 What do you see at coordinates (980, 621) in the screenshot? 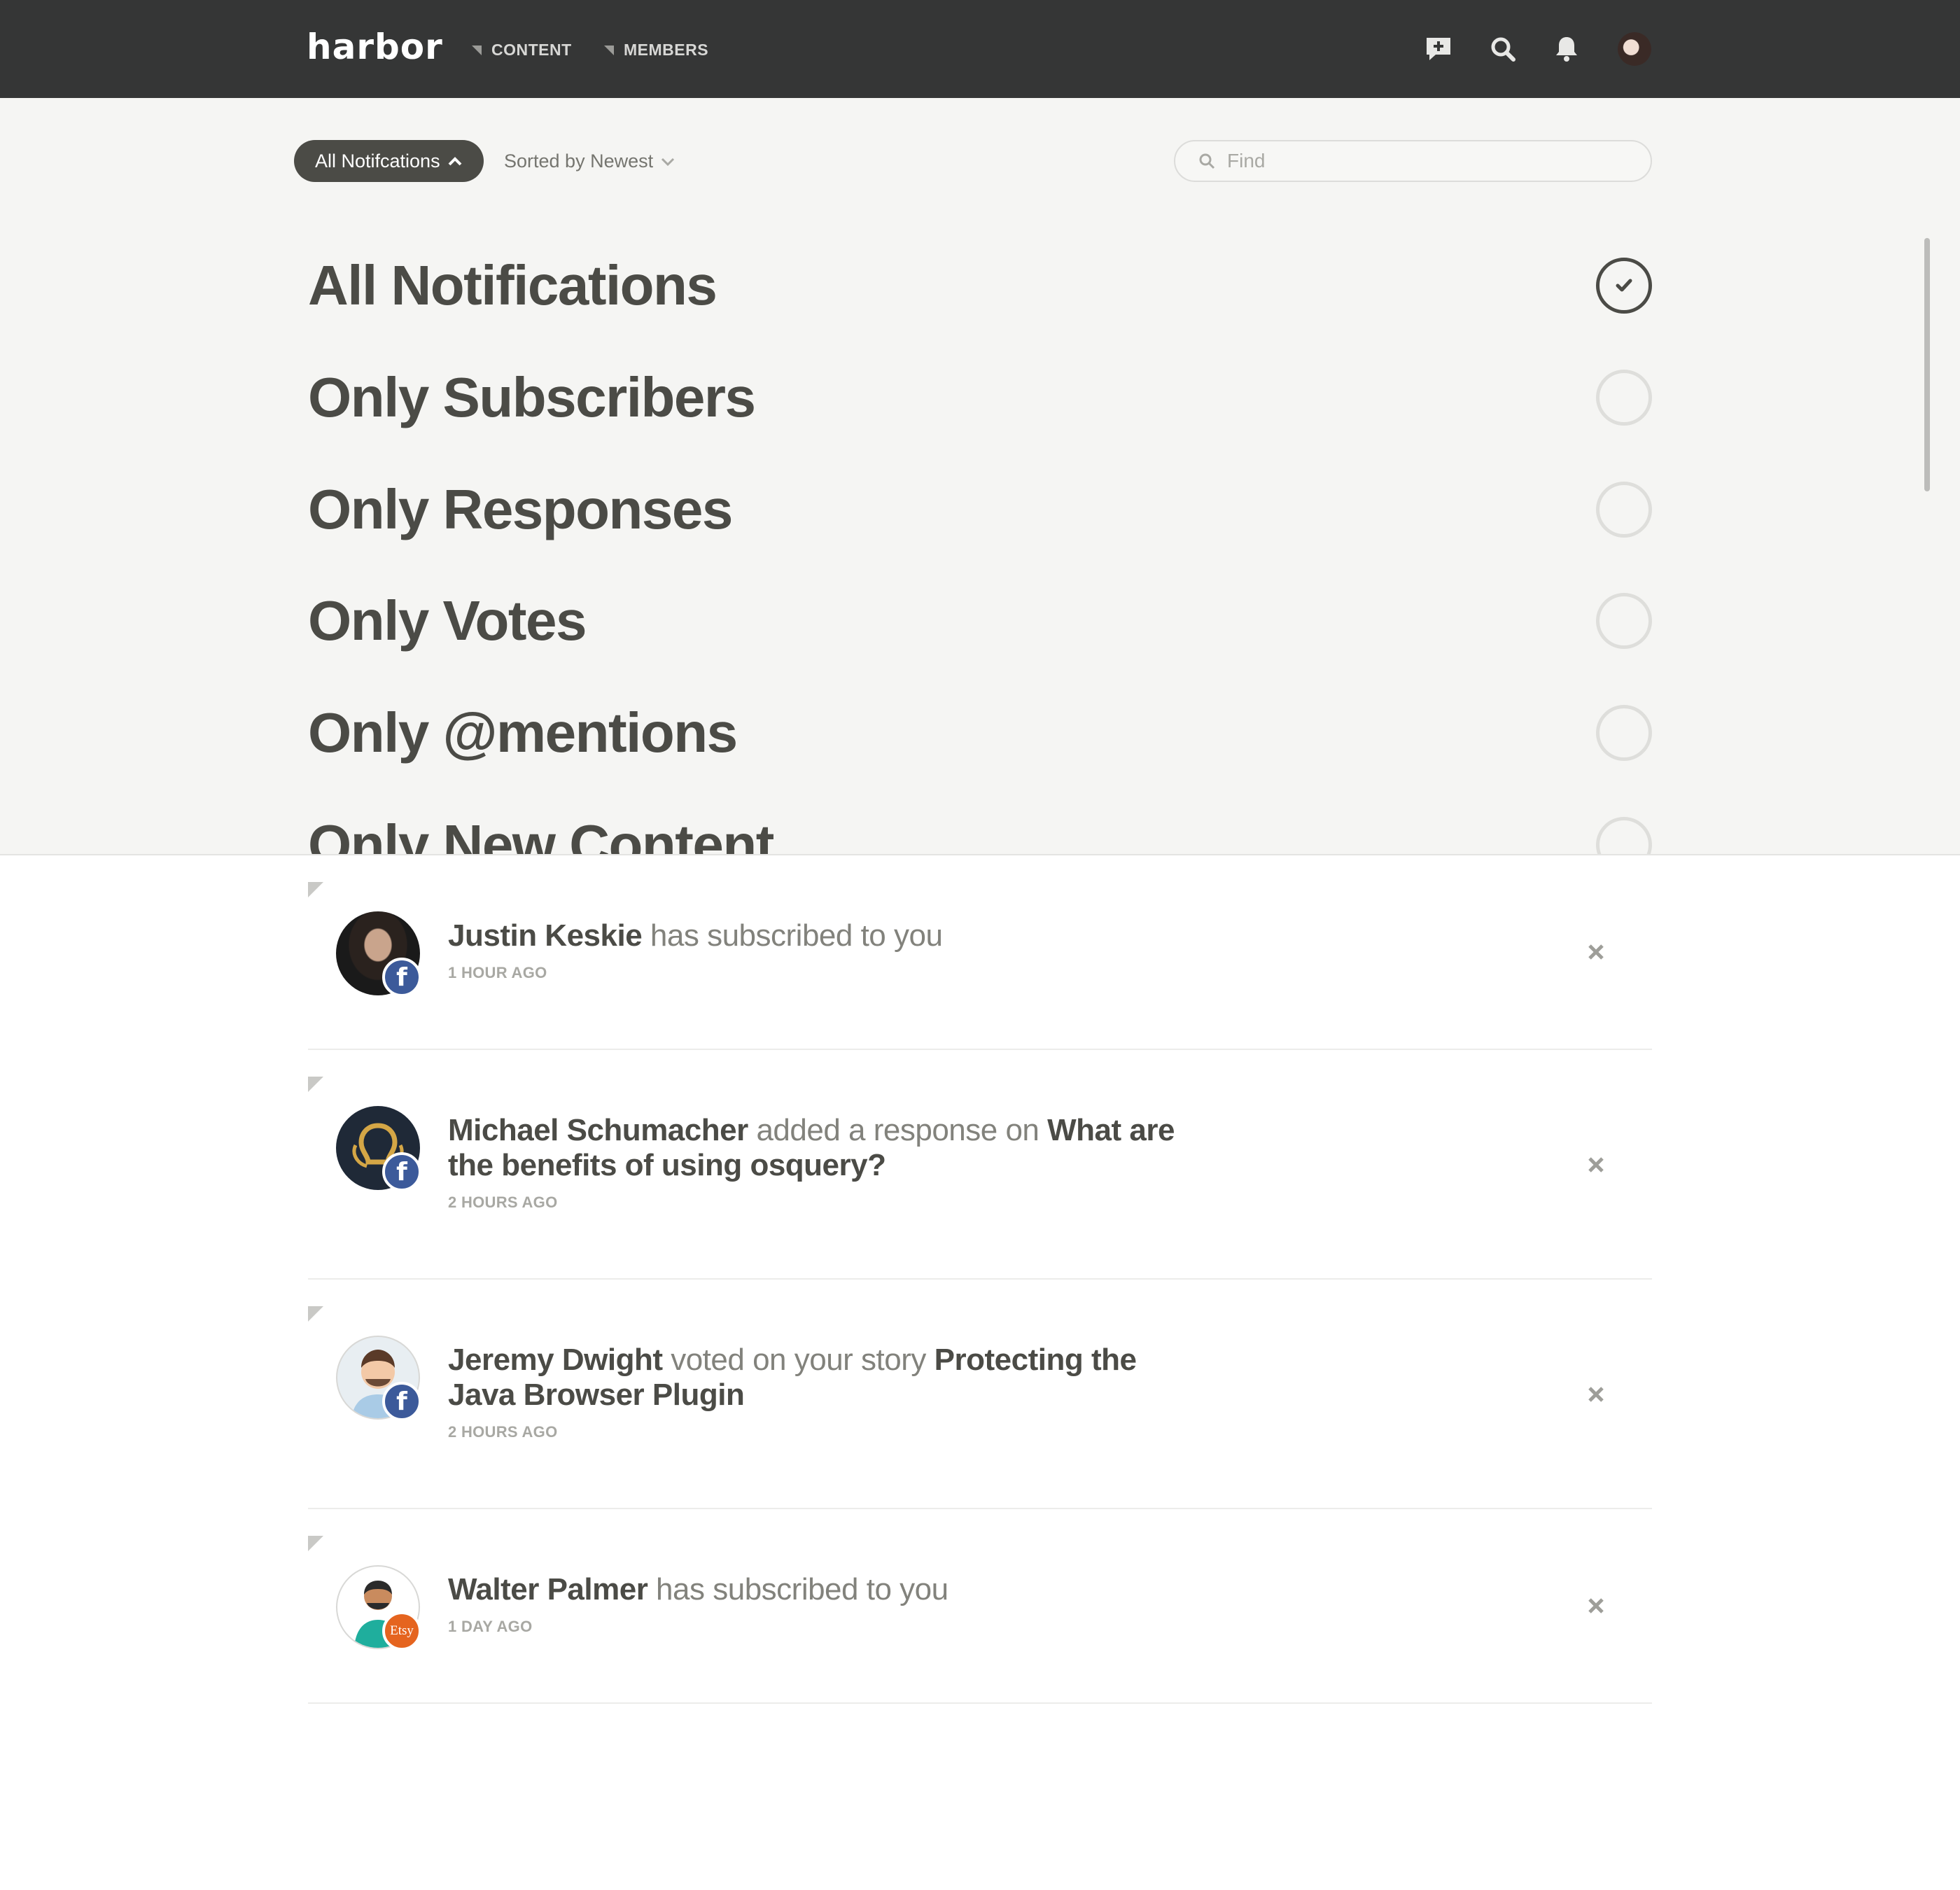
I see `filter-option-votes: Only Votes` at bounding box center [980, 621].